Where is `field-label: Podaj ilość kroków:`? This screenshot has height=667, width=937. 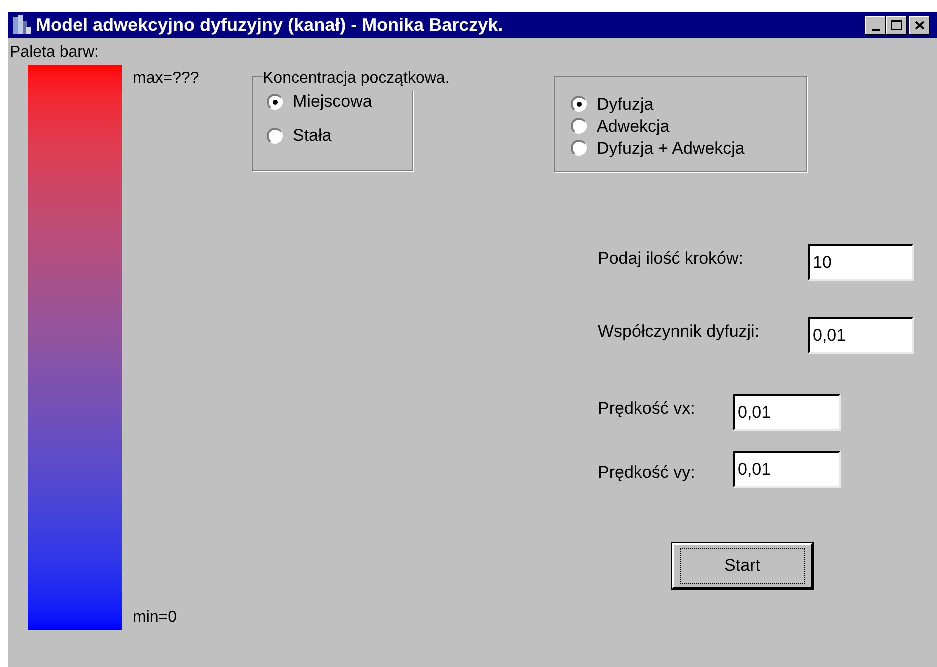
field-label: Podaj ilość kroków: is located at coordinates (671, 258).